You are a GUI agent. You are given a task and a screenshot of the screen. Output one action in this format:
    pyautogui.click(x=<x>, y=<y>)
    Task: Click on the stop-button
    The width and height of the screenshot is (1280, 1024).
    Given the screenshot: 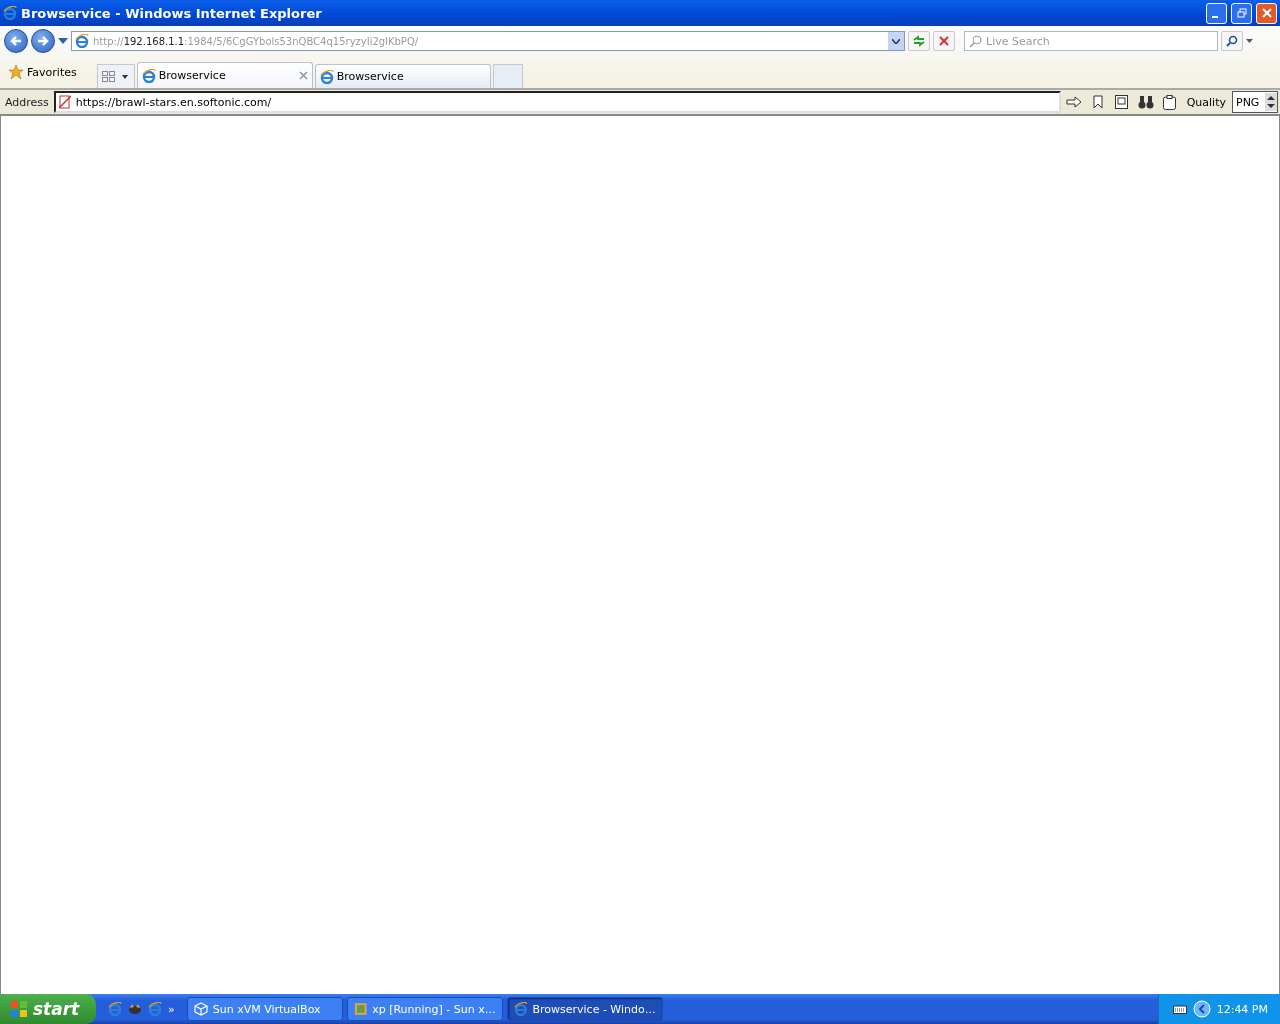 What is the action you would take?
    pyautogui.click(x=944, y=41)
    